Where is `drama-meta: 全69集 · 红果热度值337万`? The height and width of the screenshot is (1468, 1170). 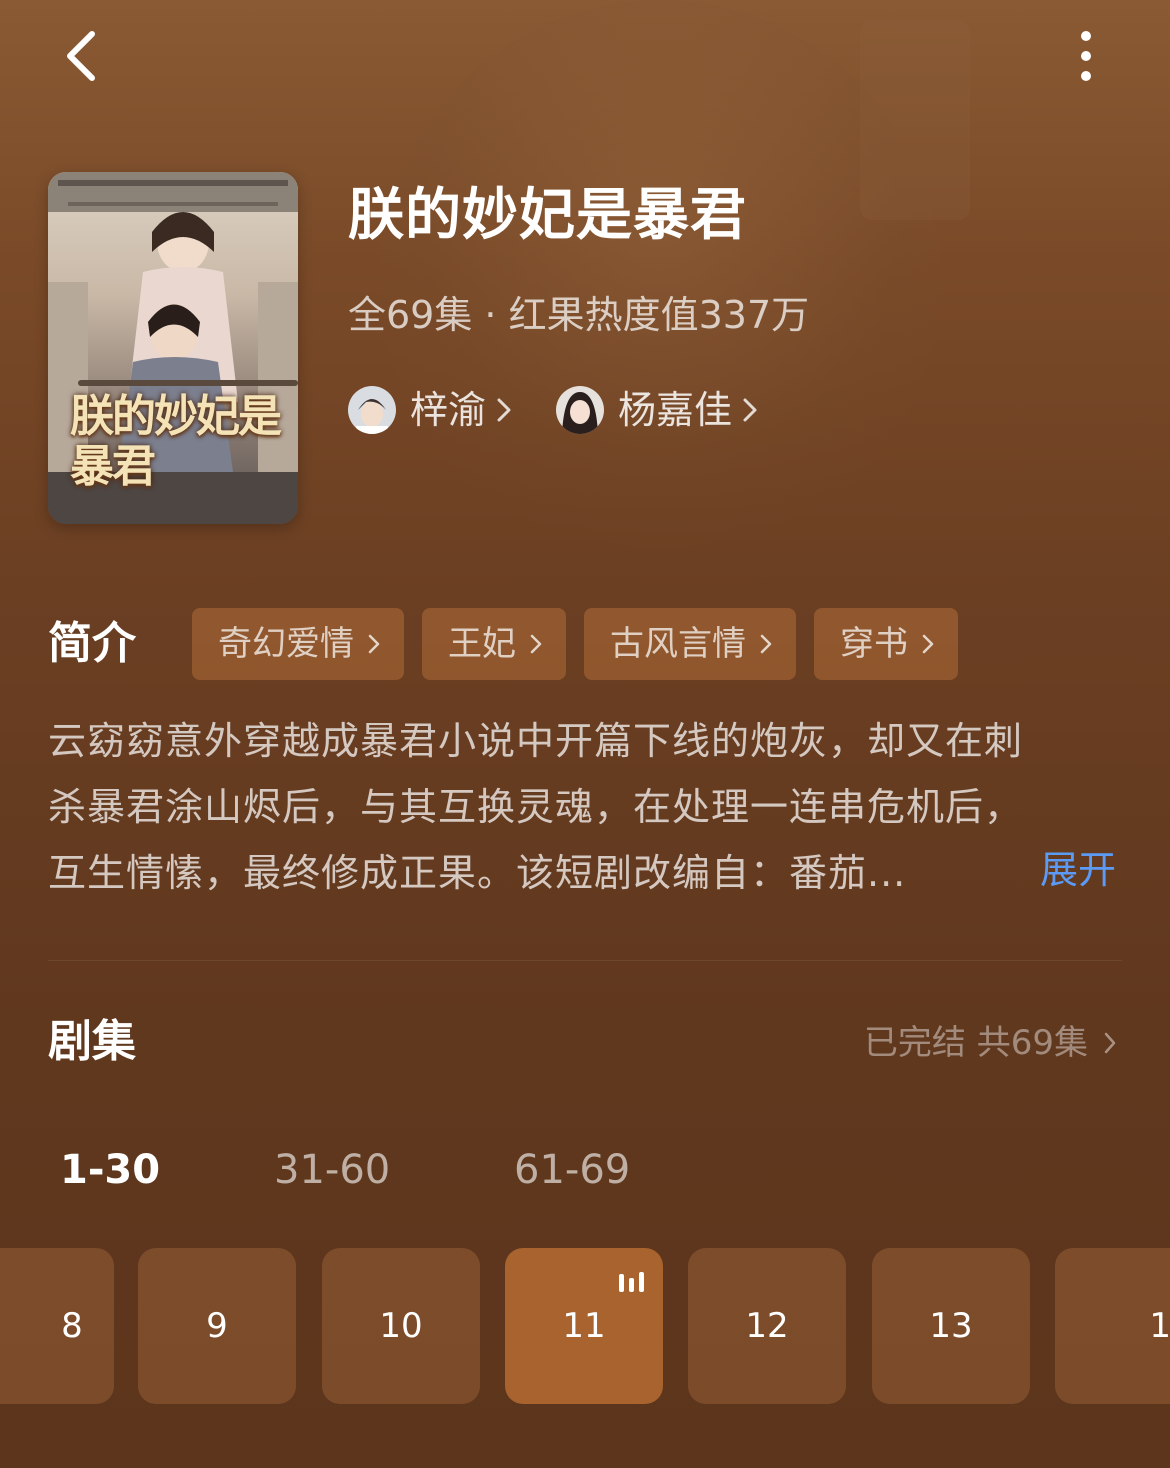
drama-meta: 全69集 · 红果热度值337万 is located at coordinates (579, 315).